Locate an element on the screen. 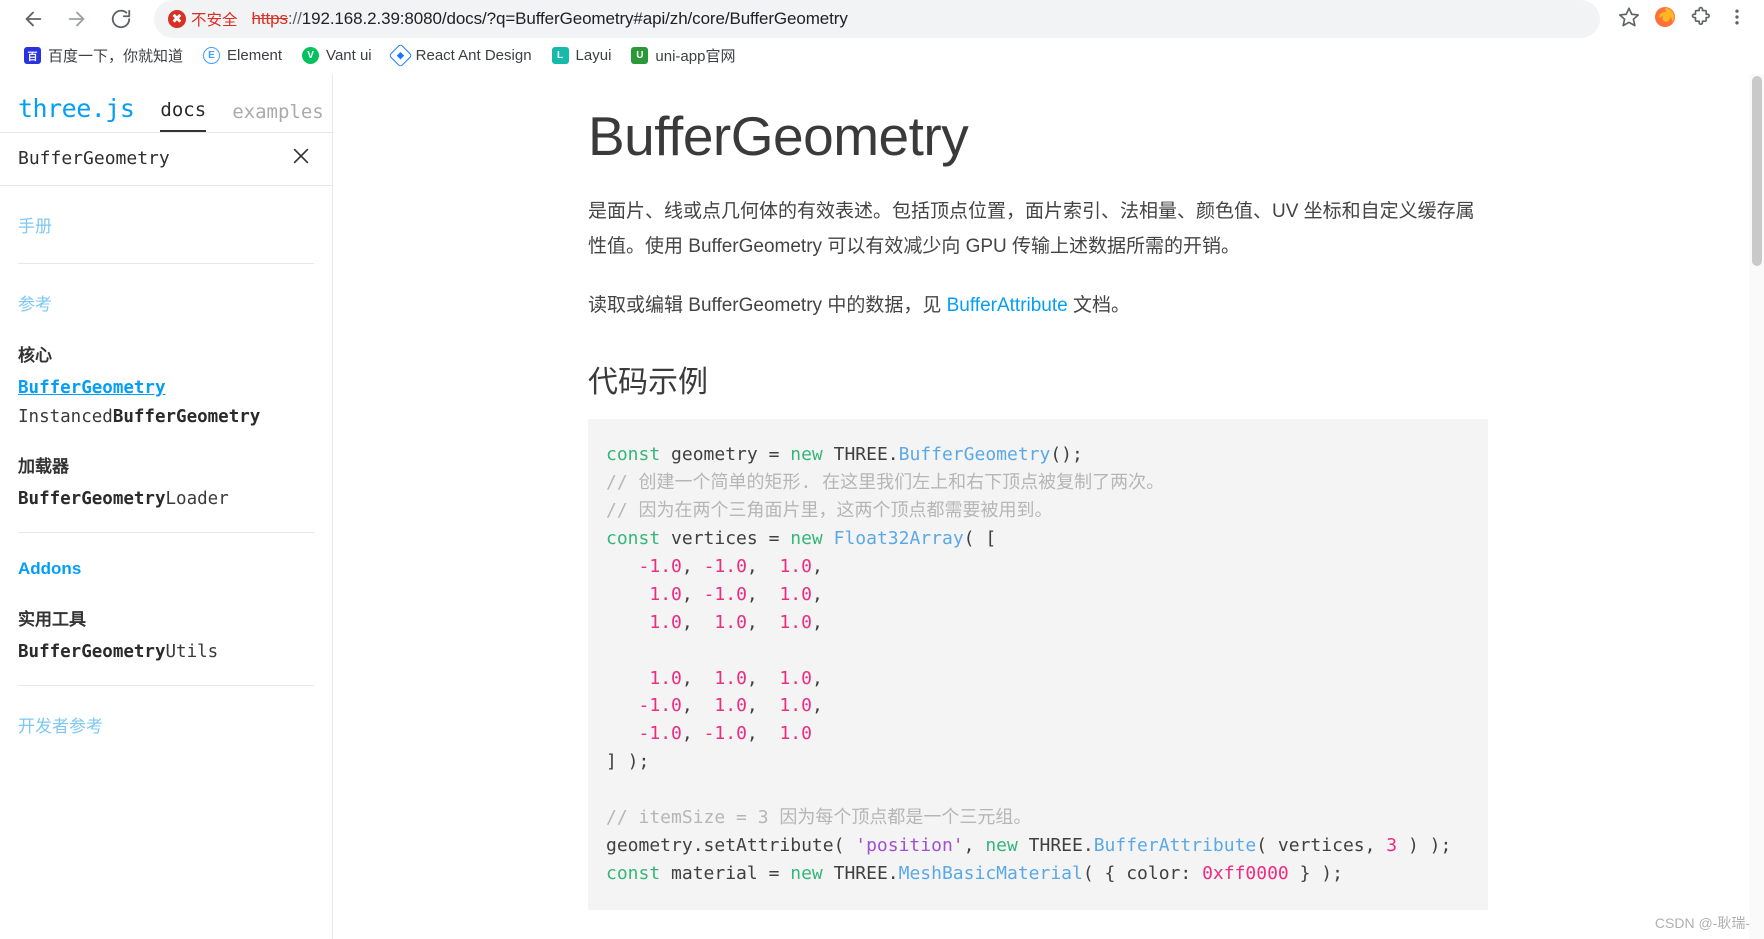  firefox-extension-icon is located at coordinates (1665, 19).